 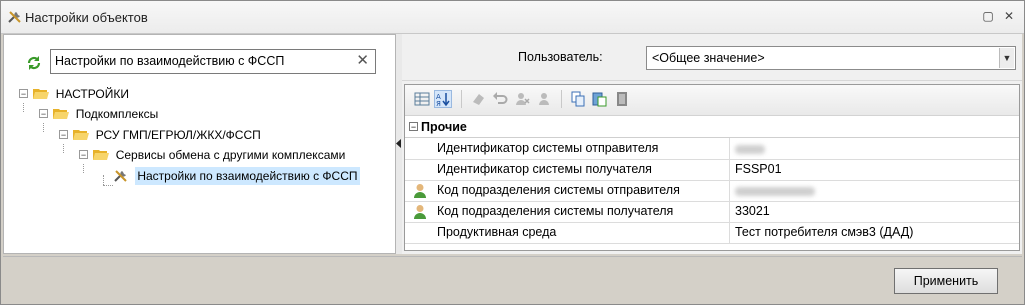 I want to click on search-input, so click(x=200, y=61).